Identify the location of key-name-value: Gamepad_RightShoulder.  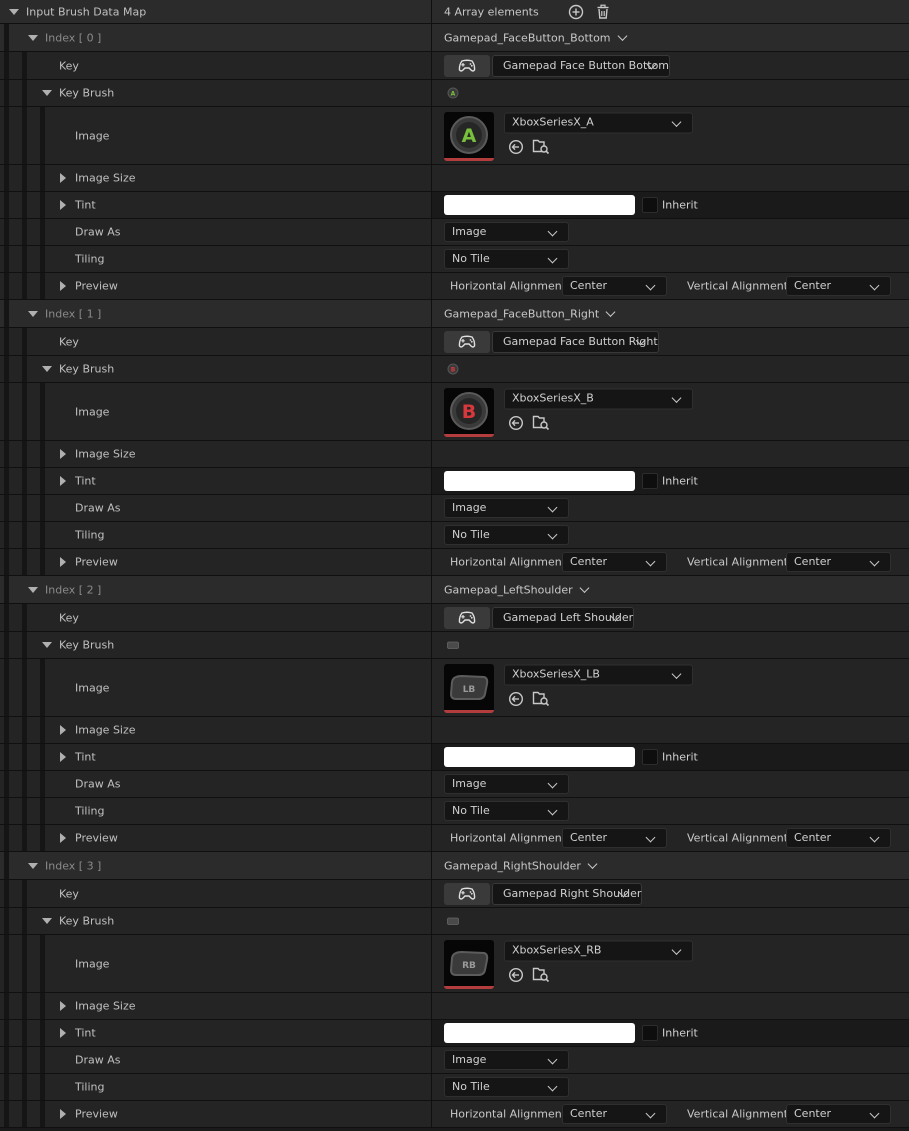
(521, 865).